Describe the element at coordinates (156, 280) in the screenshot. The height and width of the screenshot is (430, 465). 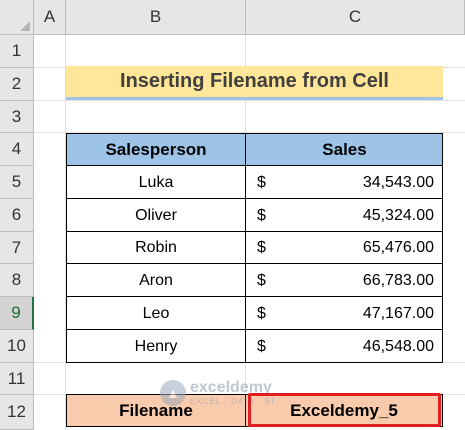
I see `salesperson-cell: Aron` at that location.